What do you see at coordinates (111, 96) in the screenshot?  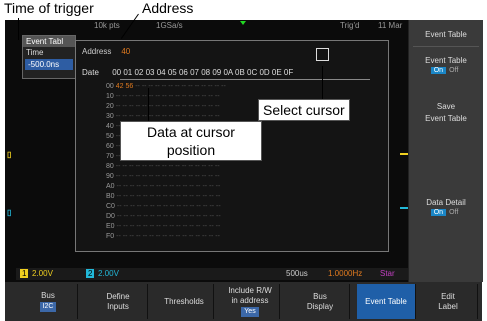 I see `hex-row-address: 10` at bounding box center [111, 96].